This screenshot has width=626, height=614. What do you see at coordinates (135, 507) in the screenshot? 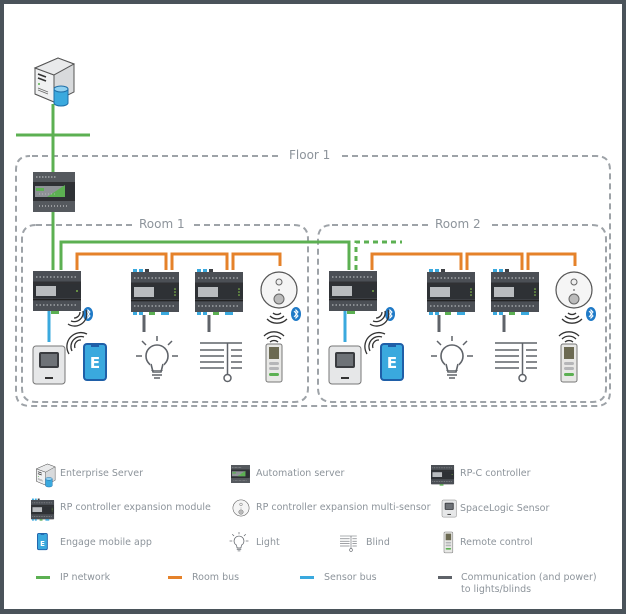
I see `legend-label-expansion-module: RP controller expansion module` at bounding box center [135, 507].